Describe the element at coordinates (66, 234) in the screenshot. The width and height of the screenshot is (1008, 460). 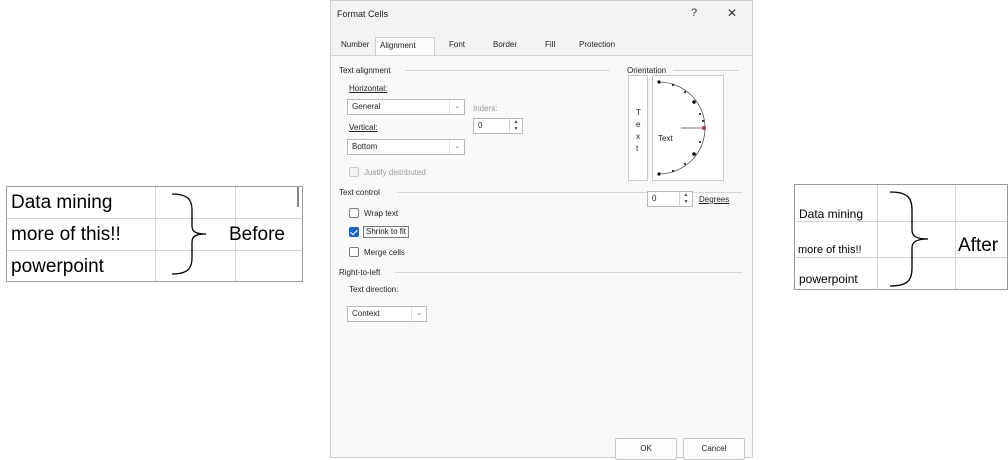
I see `before-cell-2: more of this!!` at that location.